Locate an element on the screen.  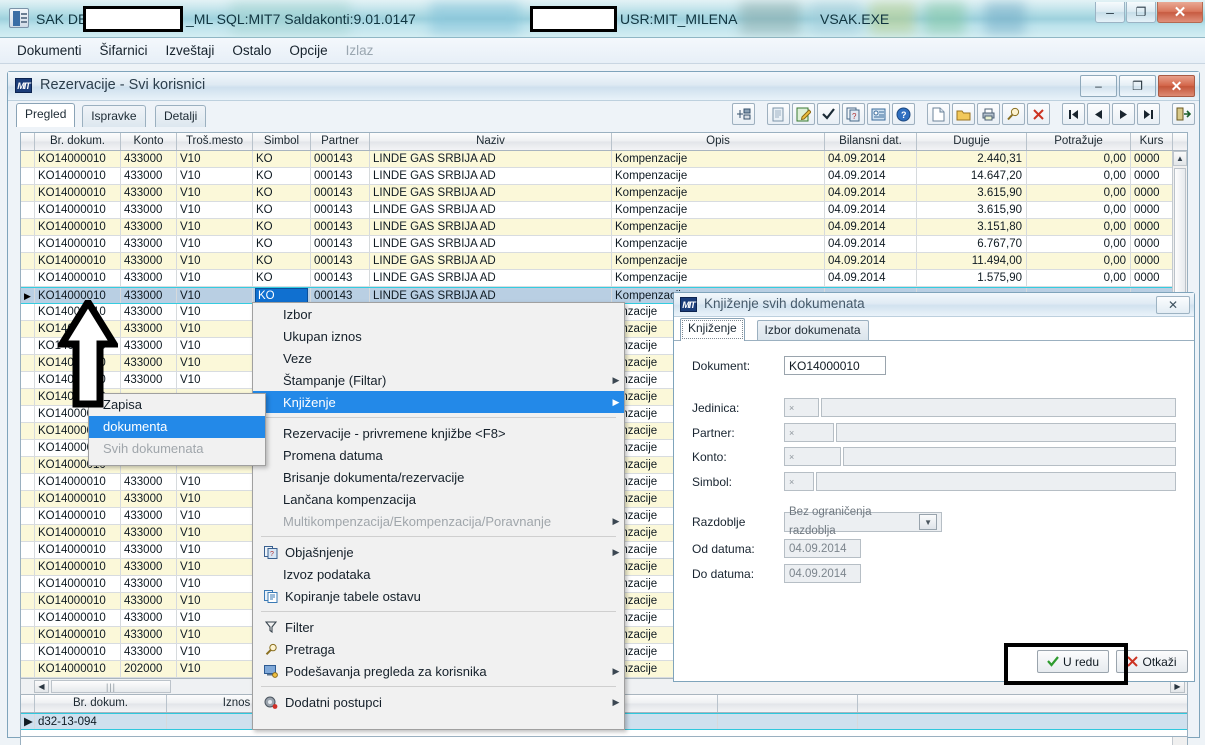
details-cell-c6 is located at coordinates (788, 721).